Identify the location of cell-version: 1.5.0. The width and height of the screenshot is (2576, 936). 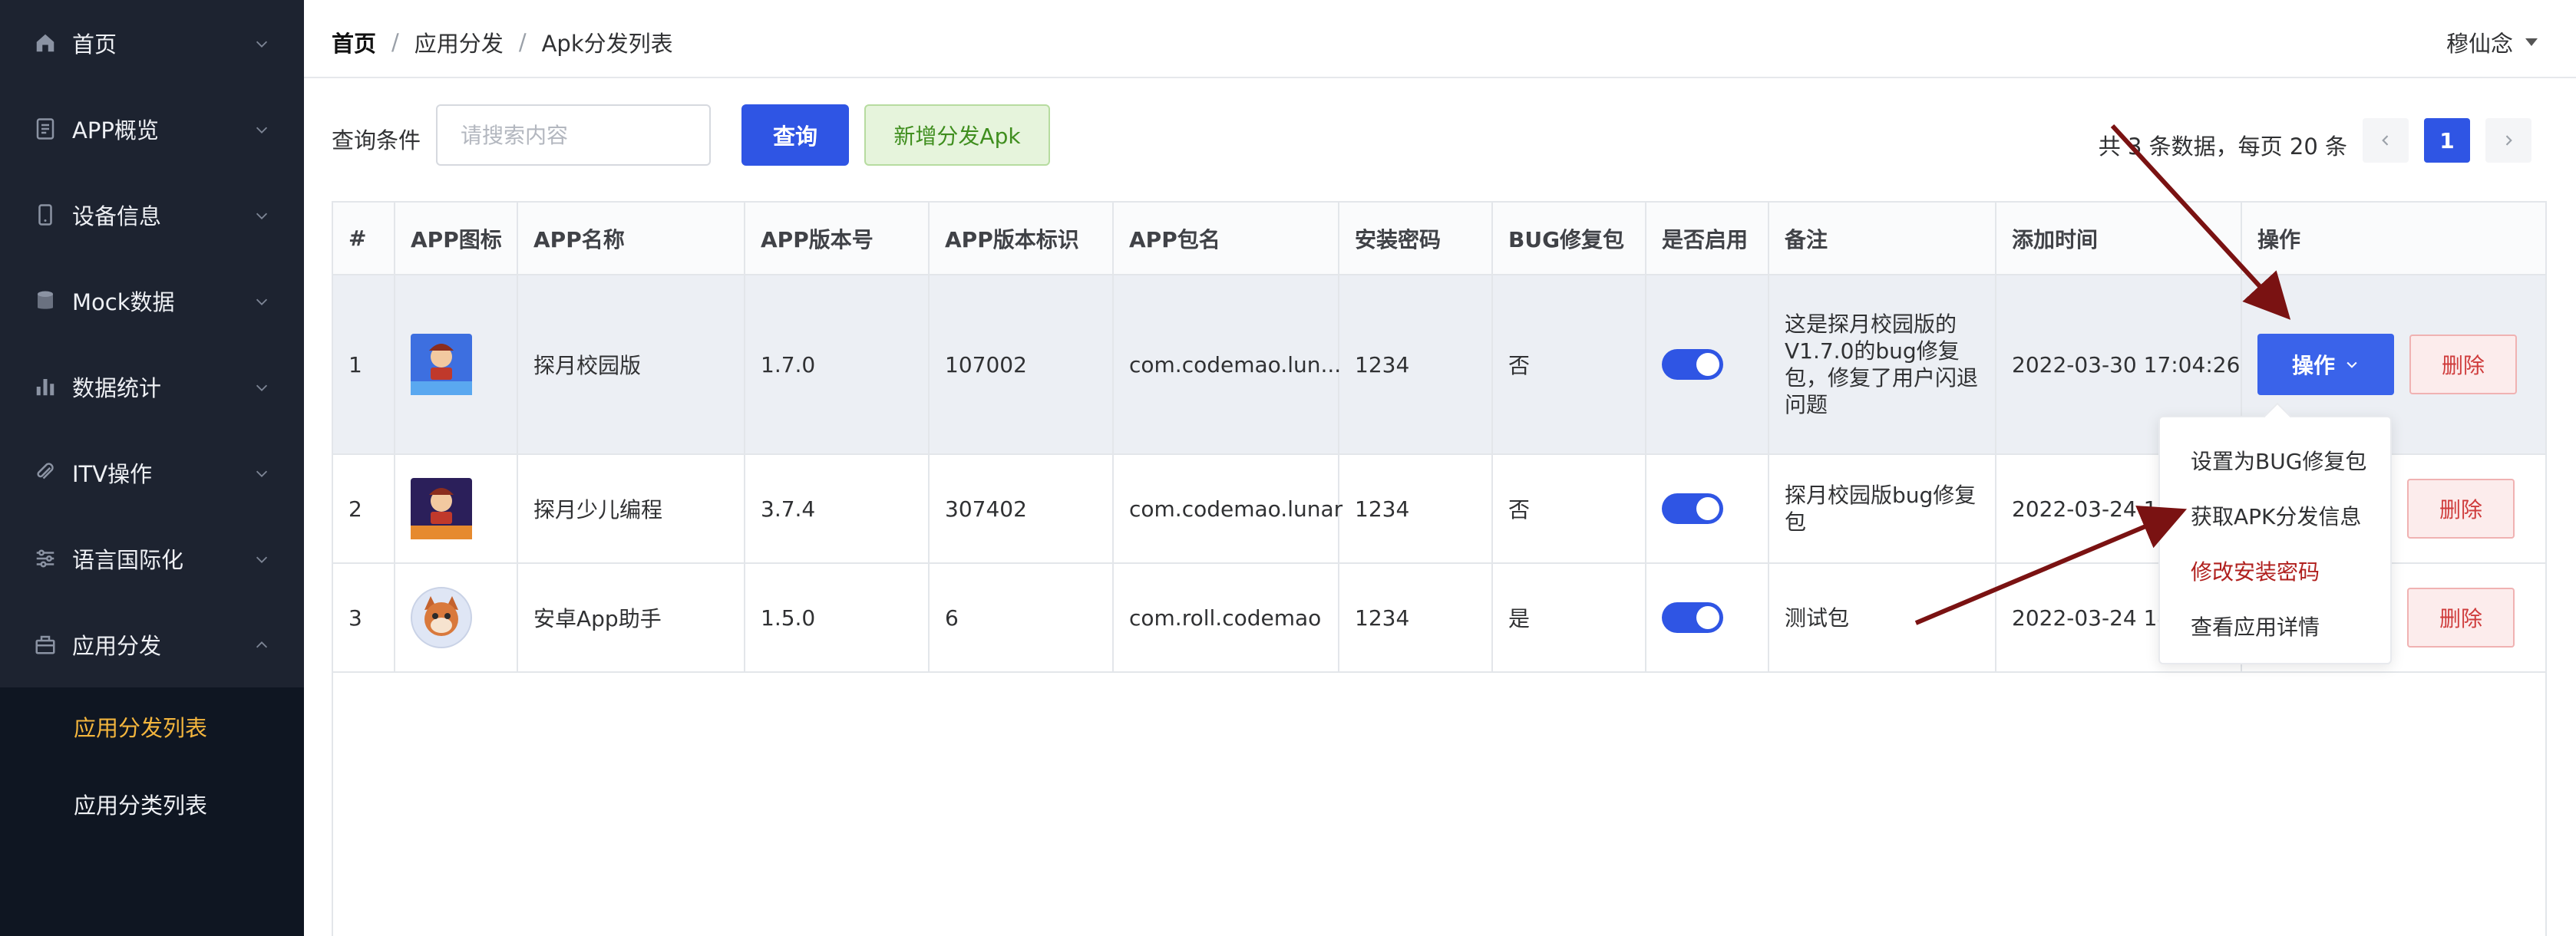
(837, 618).